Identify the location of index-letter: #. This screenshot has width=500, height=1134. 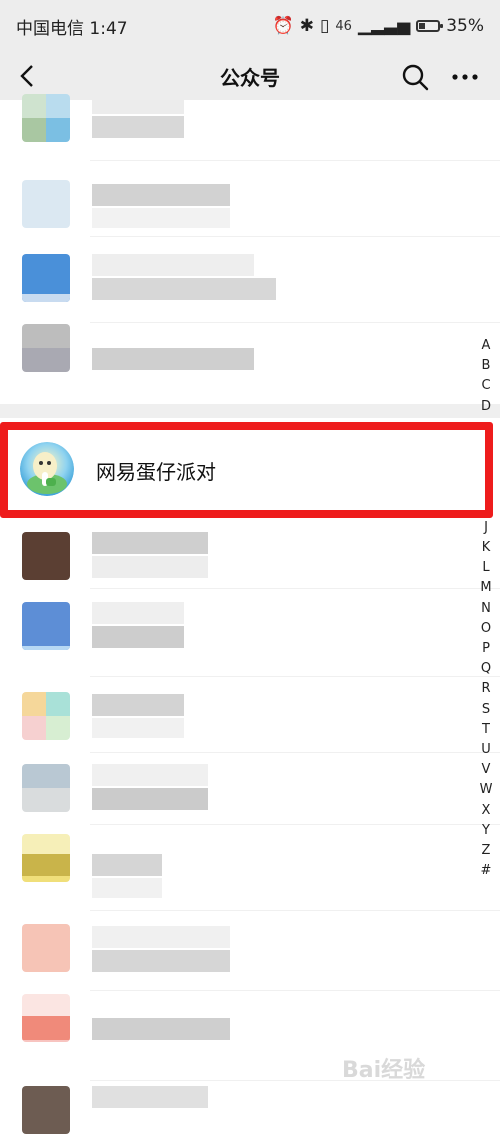
(486, 871).